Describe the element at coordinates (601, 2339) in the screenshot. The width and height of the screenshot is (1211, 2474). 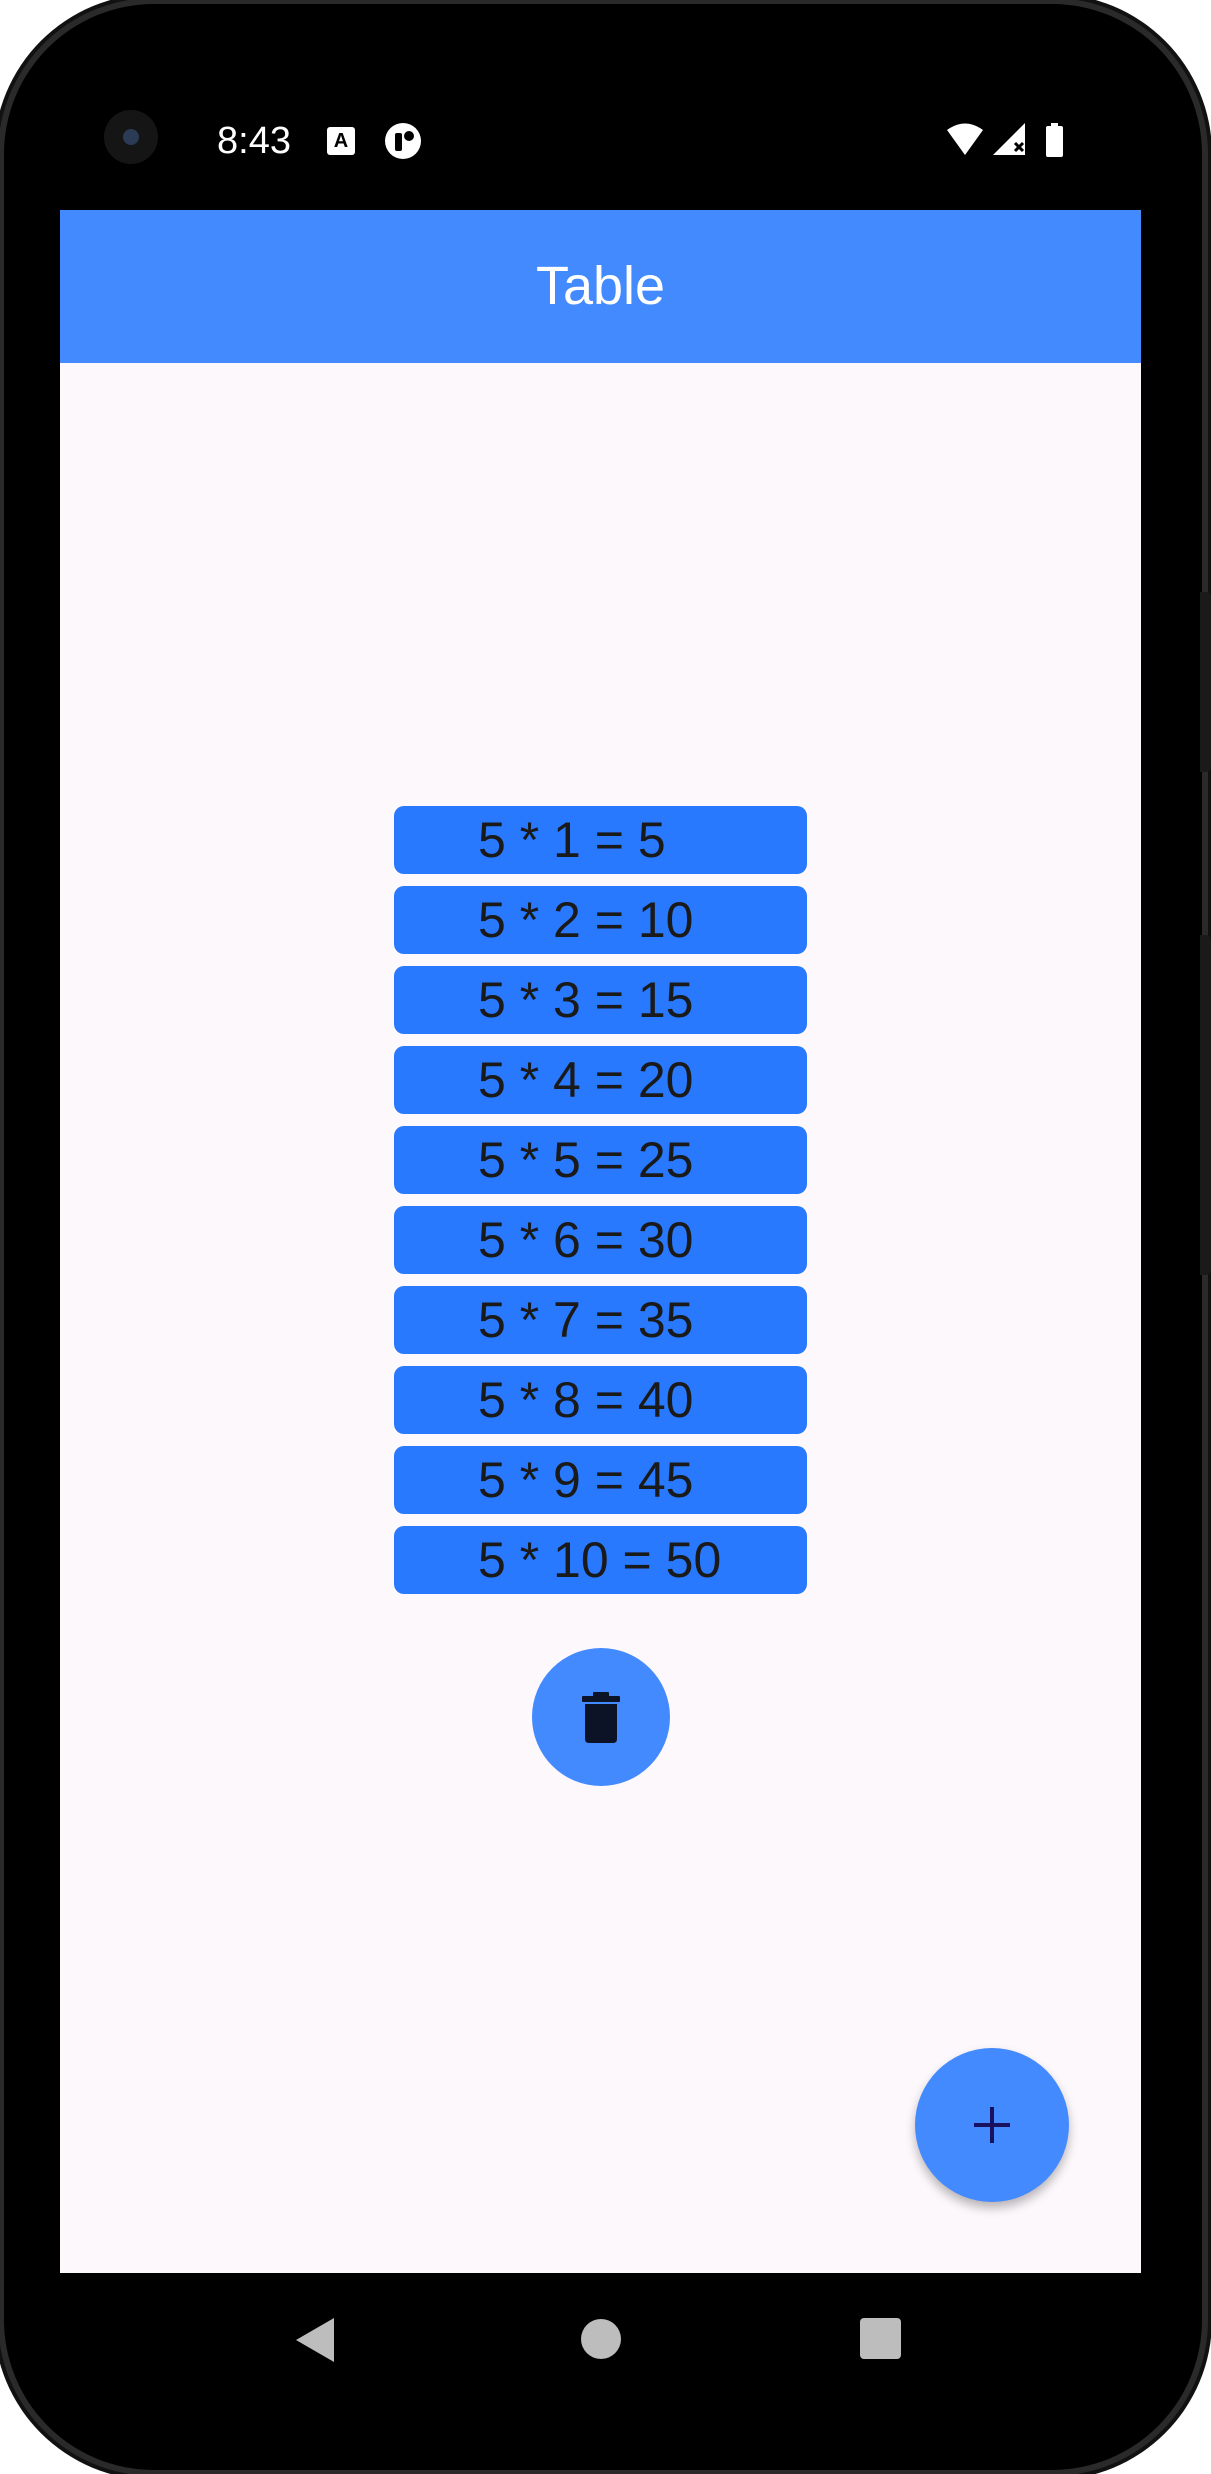
I see `home-icon` at that location.